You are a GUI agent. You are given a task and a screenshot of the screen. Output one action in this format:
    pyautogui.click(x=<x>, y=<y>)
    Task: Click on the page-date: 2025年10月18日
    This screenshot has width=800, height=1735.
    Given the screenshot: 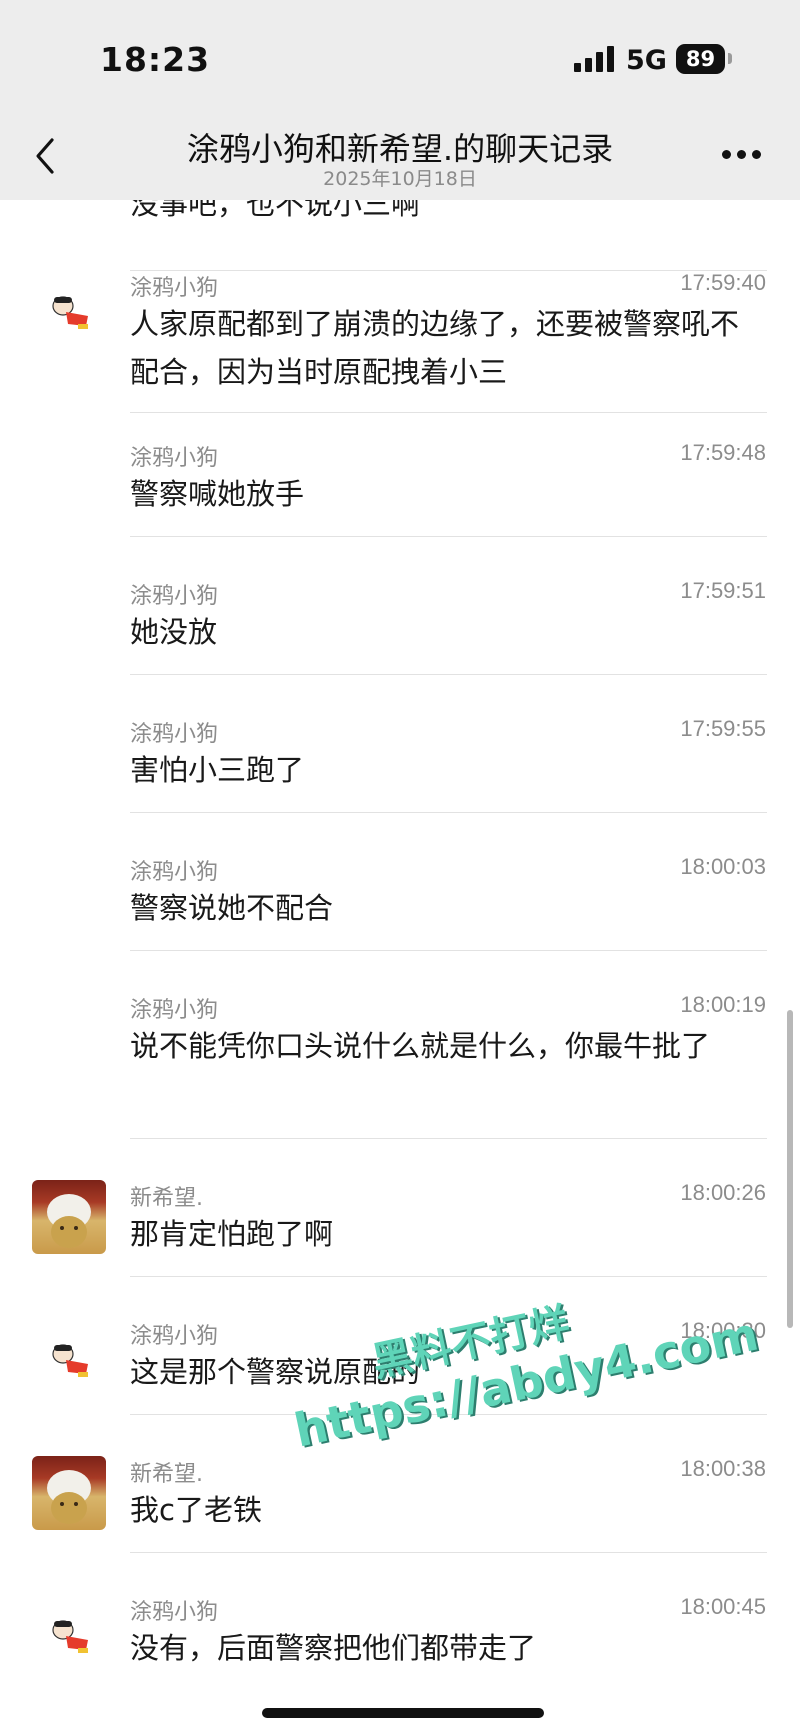 What is the action you would take?
    pyautogui.click(x=400, y=179)
    